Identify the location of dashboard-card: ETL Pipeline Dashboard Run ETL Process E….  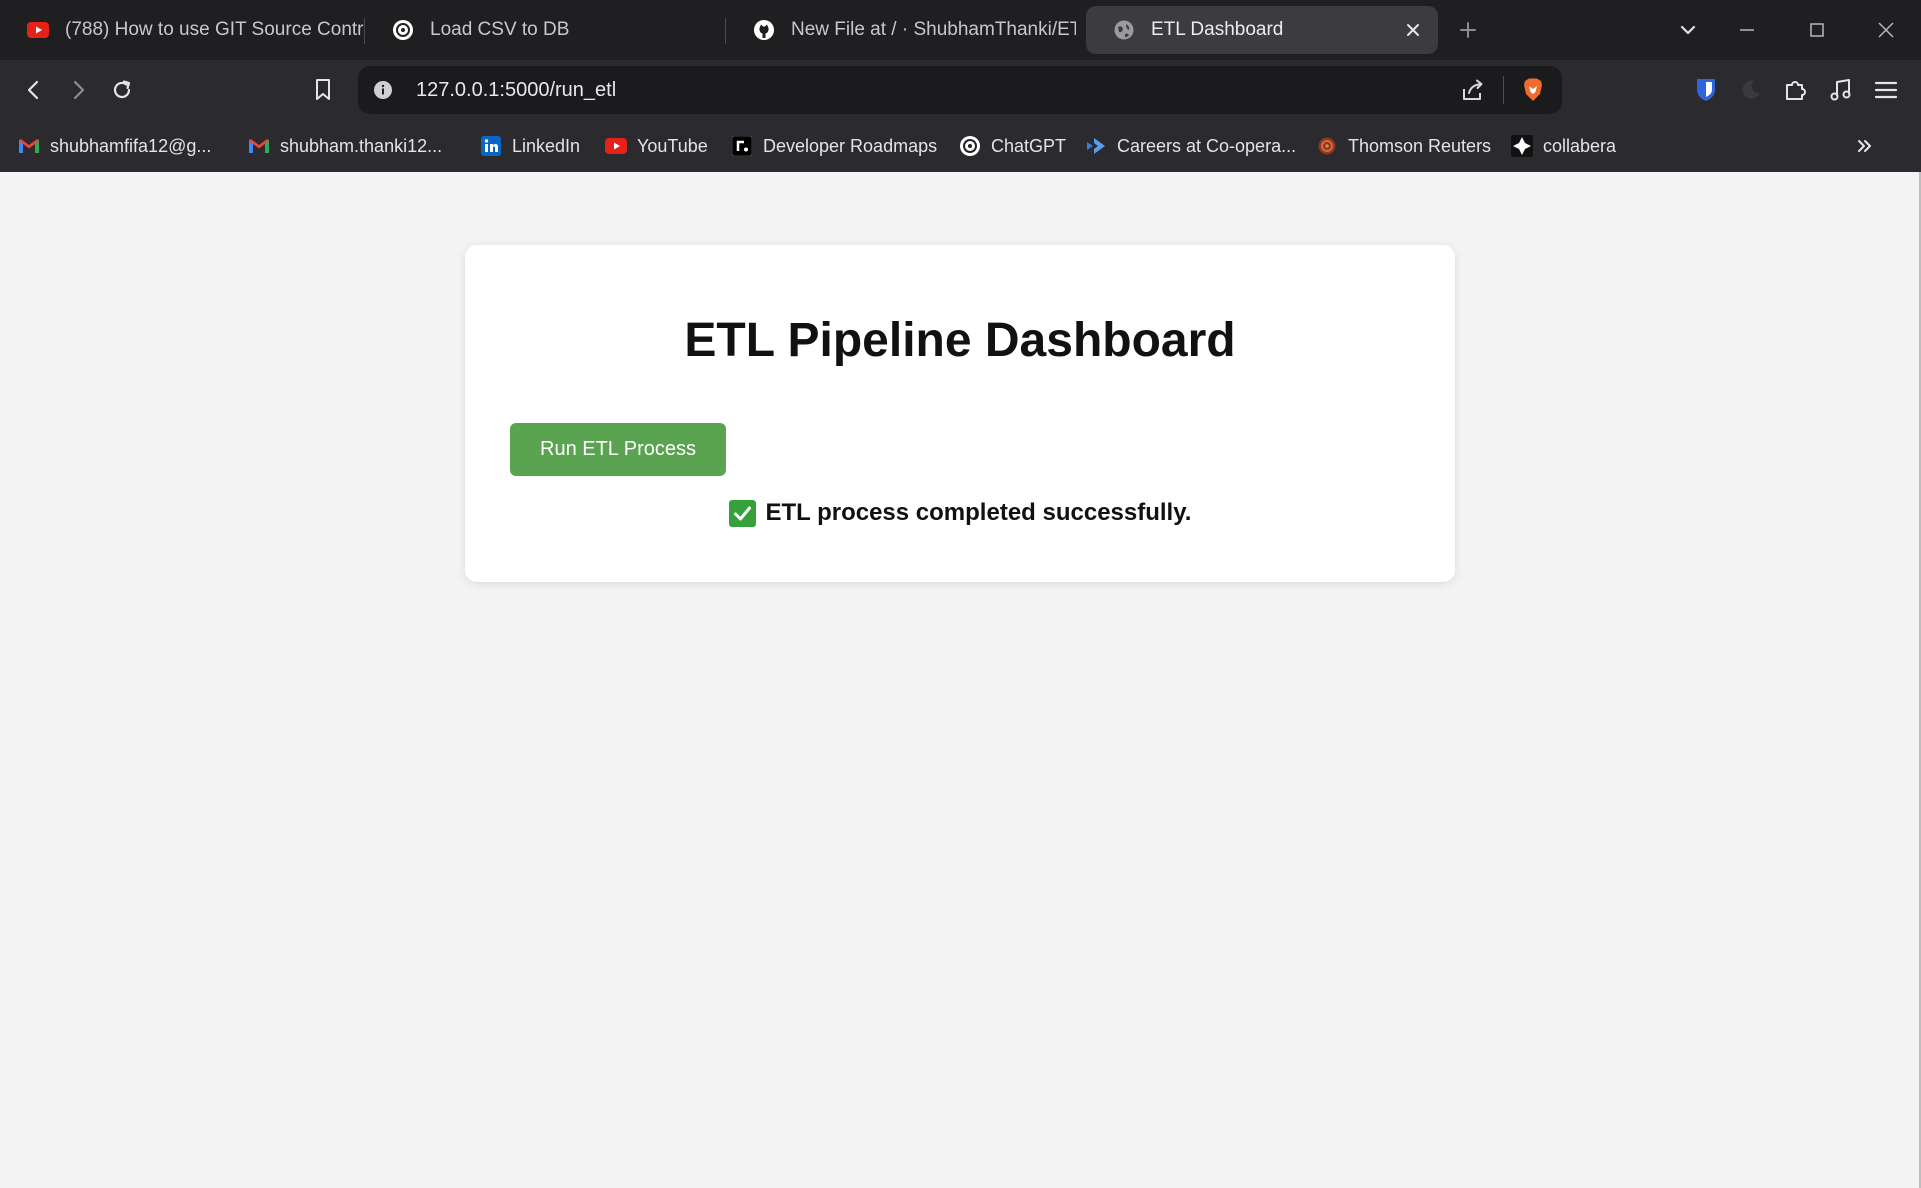
(960, 413).